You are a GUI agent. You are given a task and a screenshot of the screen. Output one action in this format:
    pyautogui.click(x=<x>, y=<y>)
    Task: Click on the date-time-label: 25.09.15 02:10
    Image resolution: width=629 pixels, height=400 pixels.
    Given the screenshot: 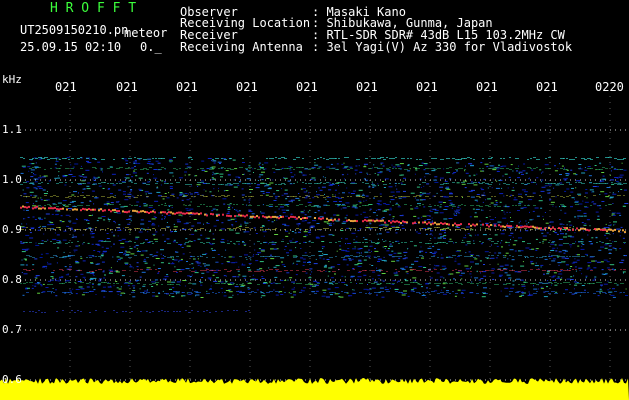 What is the action you would take?
    pyautogui.click(x=71, y=47)
    